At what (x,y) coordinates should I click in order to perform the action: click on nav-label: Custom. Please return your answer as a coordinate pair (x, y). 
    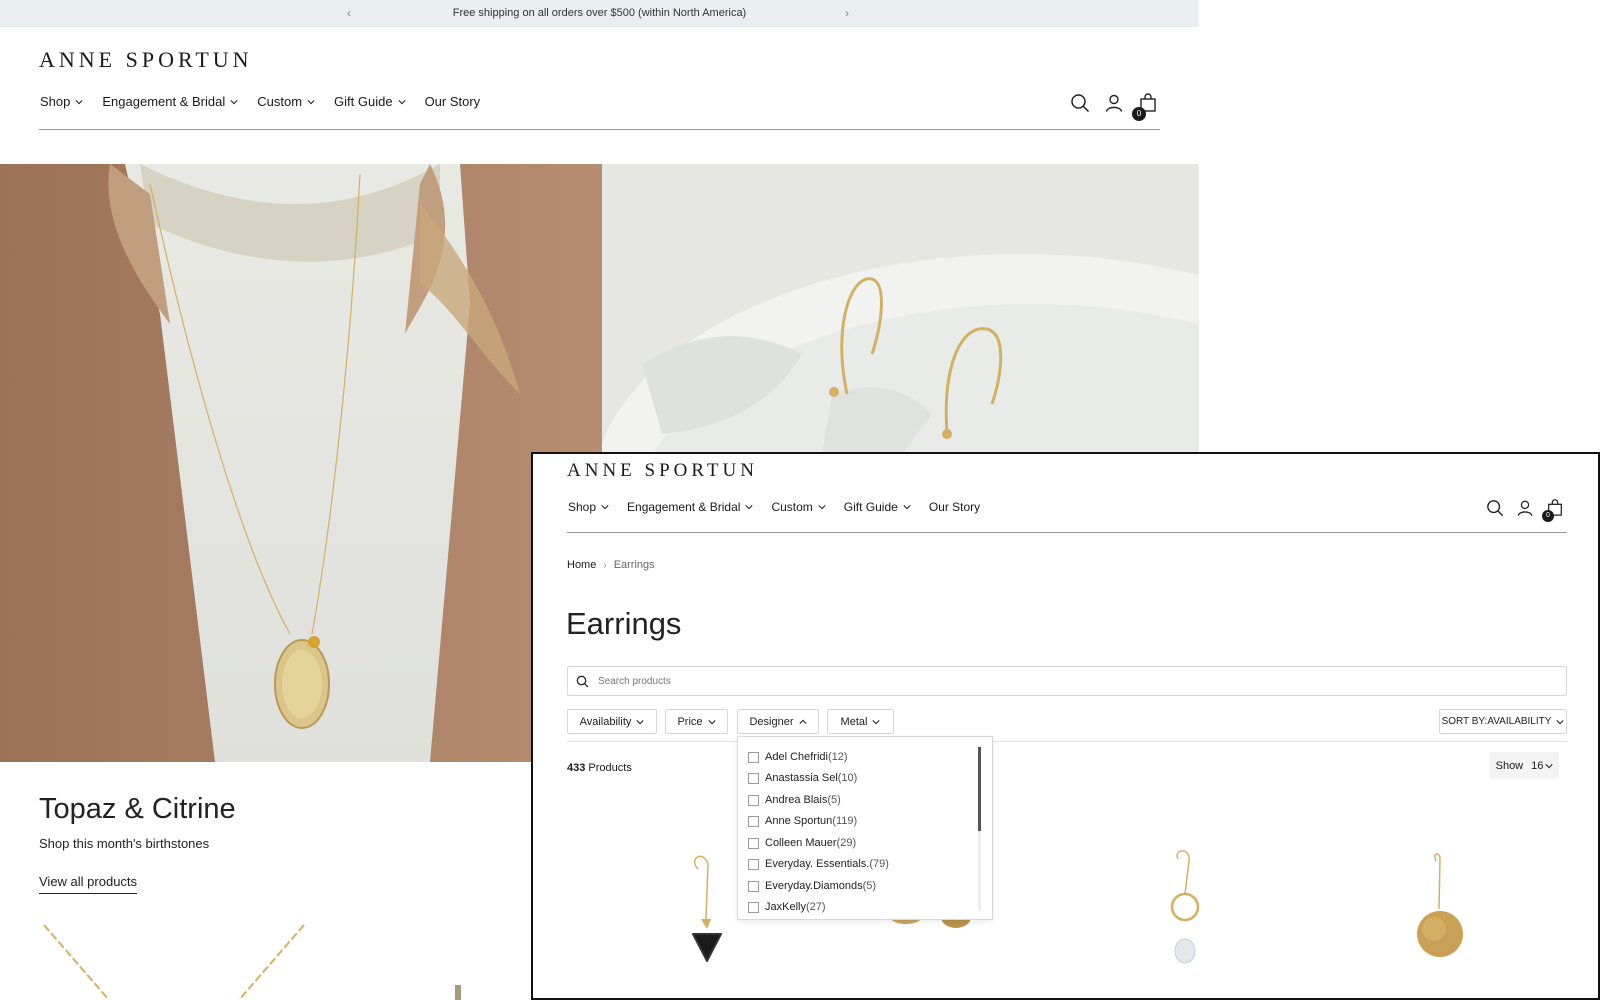
    Looking at the image, I should click on (280, 101).